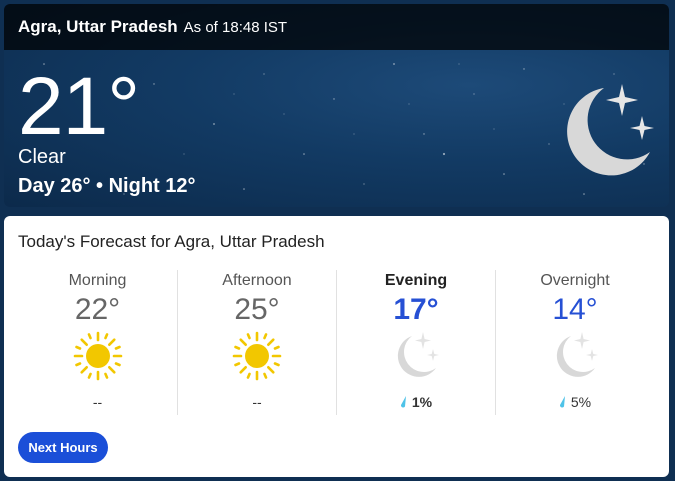 This screenshot has width=675, height=481. Describe the element at coordinates (575, 309) in the screenshot. I see `period-temperature: 14°` at that location.